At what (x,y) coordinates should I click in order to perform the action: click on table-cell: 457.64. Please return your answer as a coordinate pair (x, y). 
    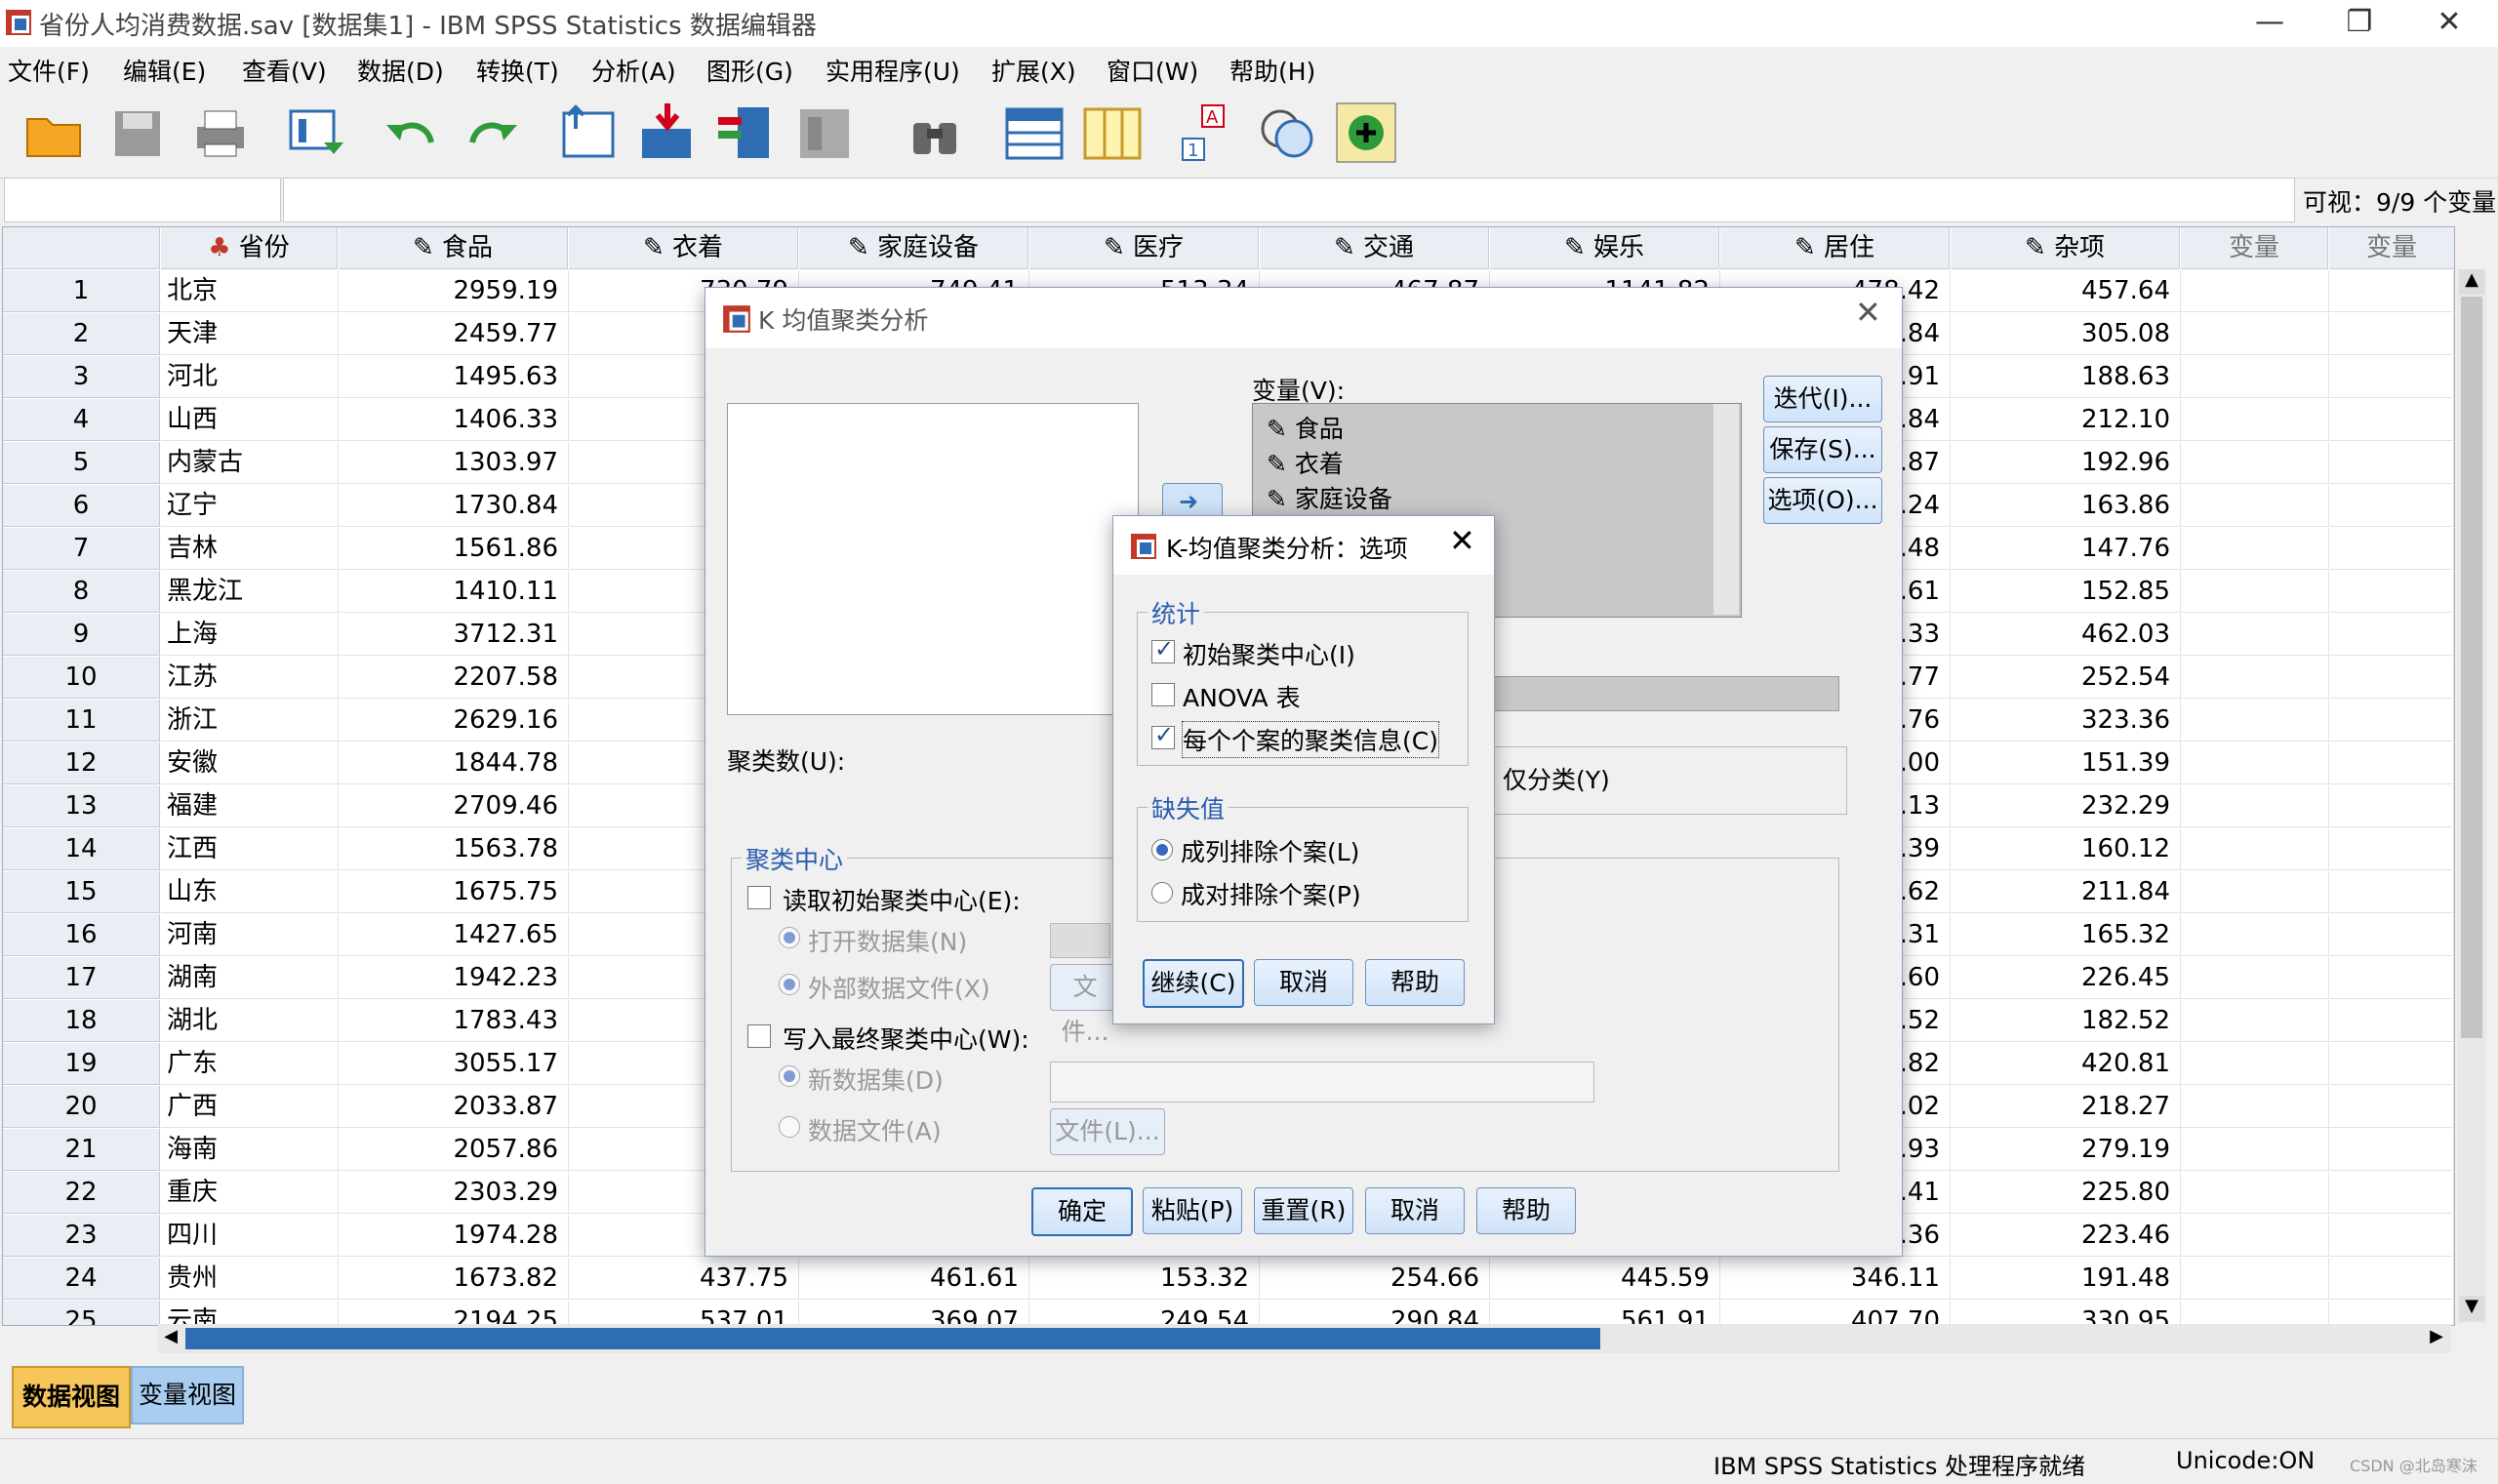
    Looking at the image, I should click on (2066, 291).